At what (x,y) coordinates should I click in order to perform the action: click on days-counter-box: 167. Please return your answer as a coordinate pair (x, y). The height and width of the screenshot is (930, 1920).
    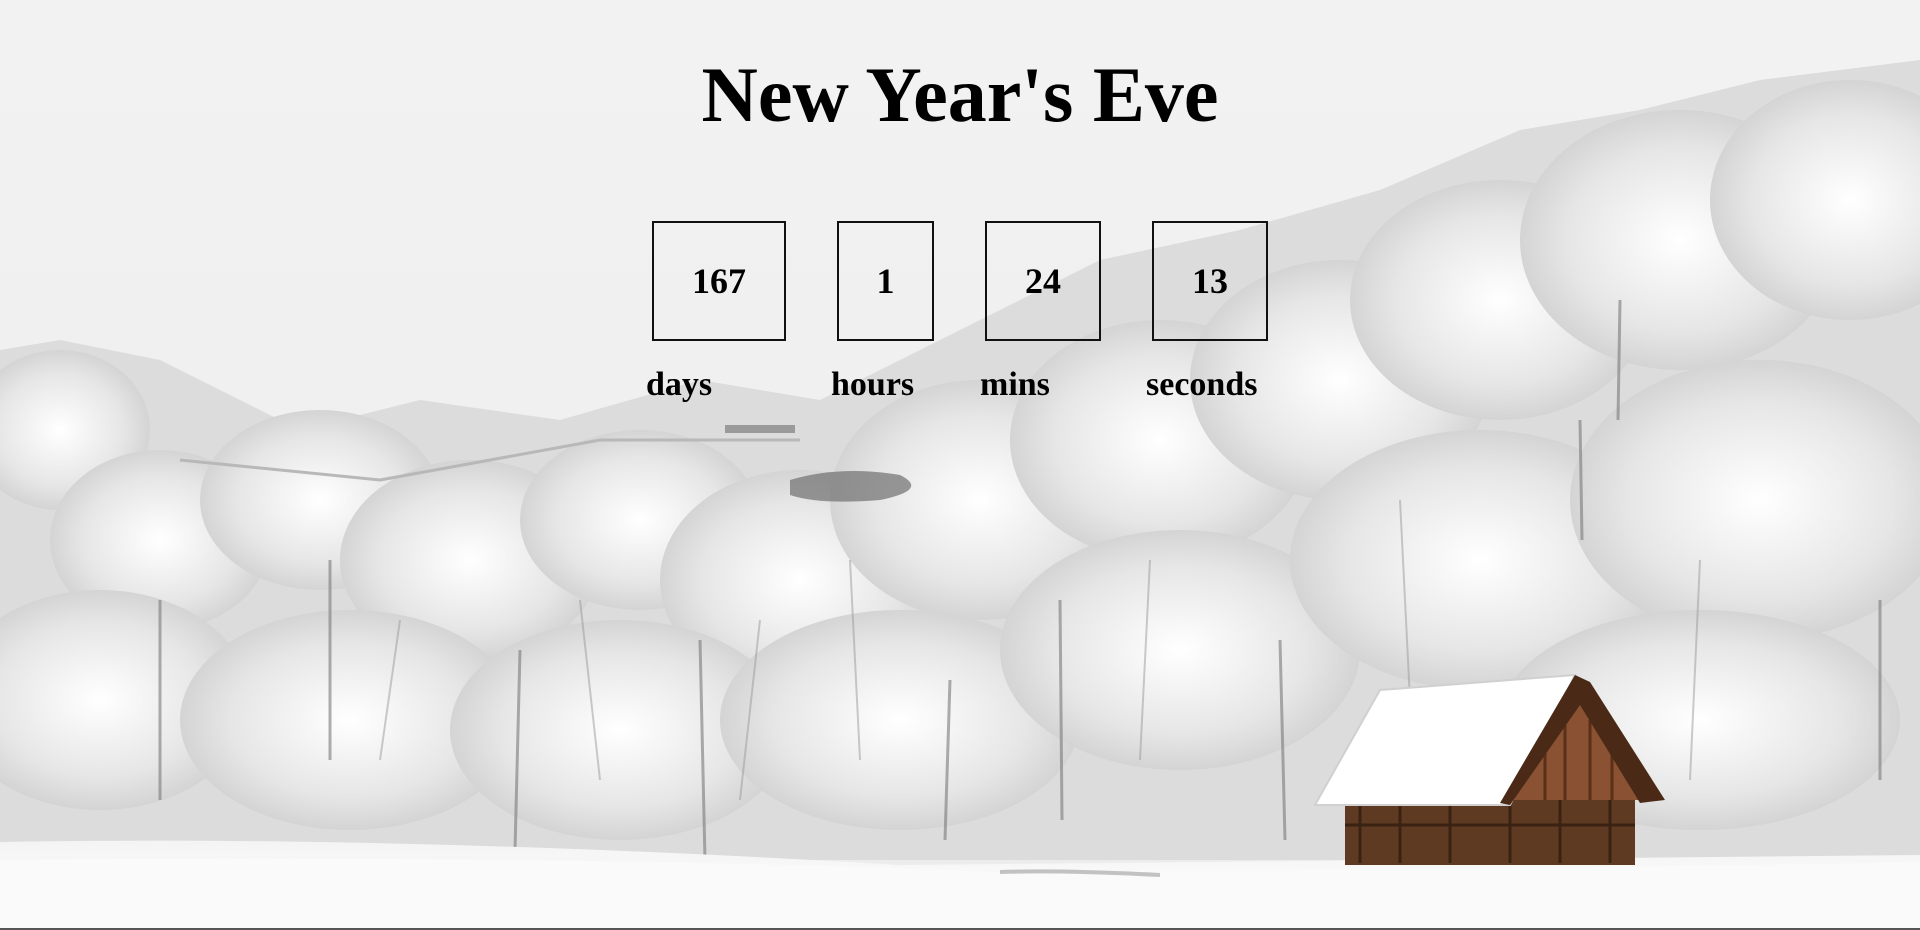
    Looking at the image, I should click on (719, 281).